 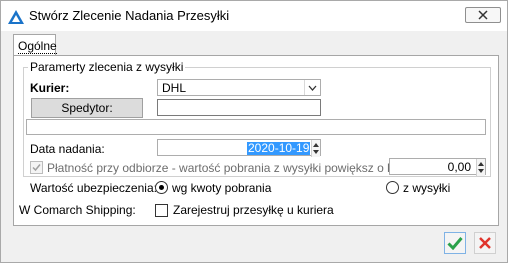 I want to click on kurier-label: Kurier:, so click(x=50, y=88).